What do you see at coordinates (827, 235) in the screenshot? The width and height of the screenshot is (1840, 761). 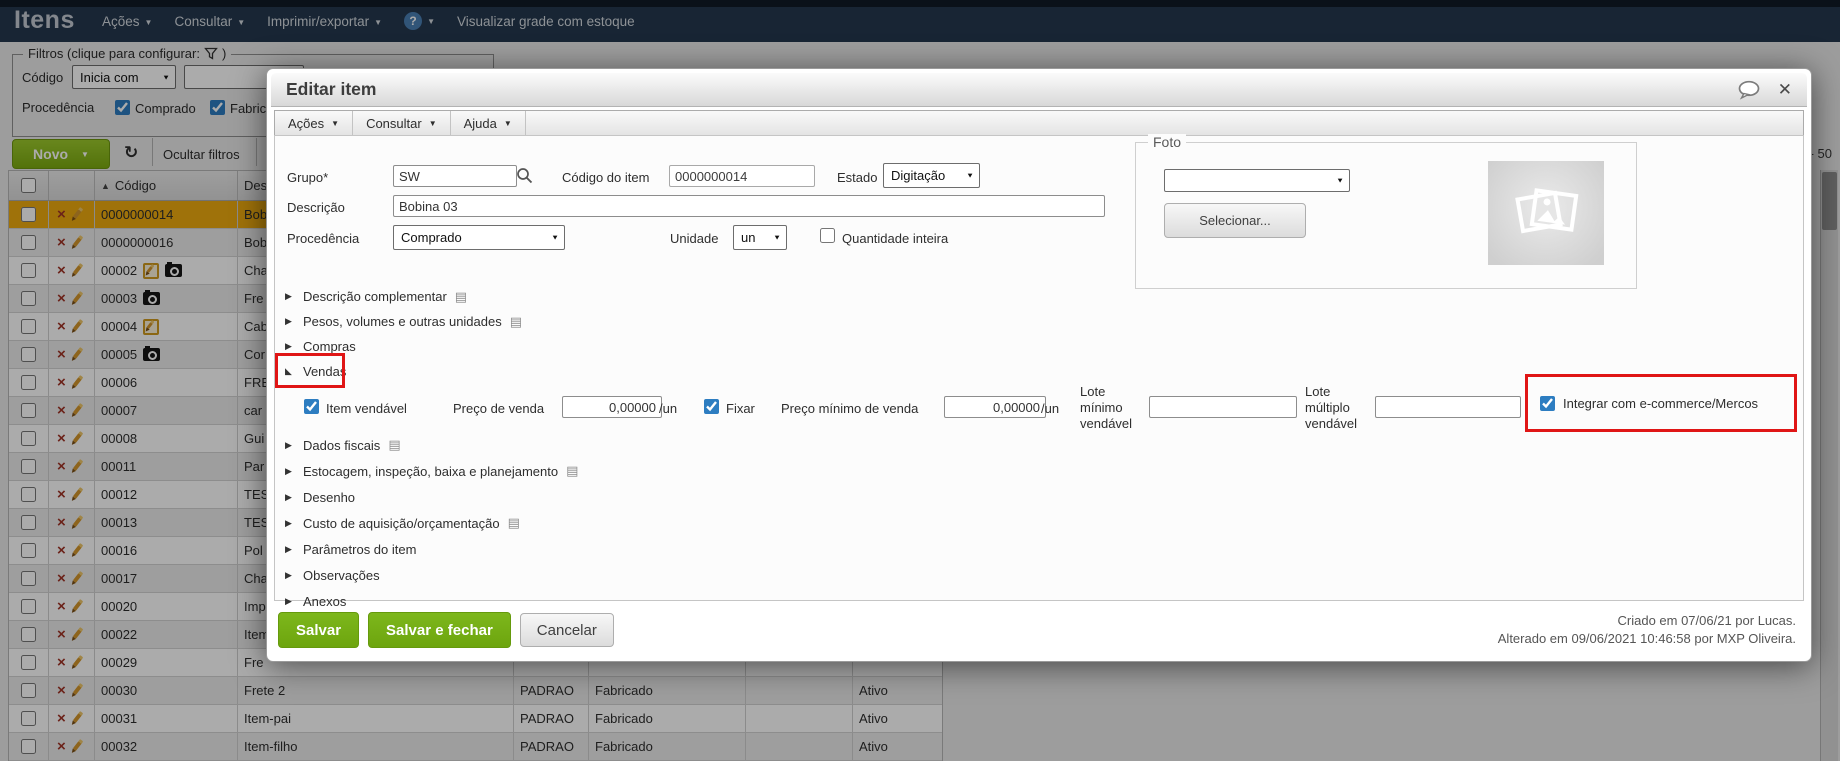 I see `quantidade-inteira-checkbox` at bounding box center [827, 235].